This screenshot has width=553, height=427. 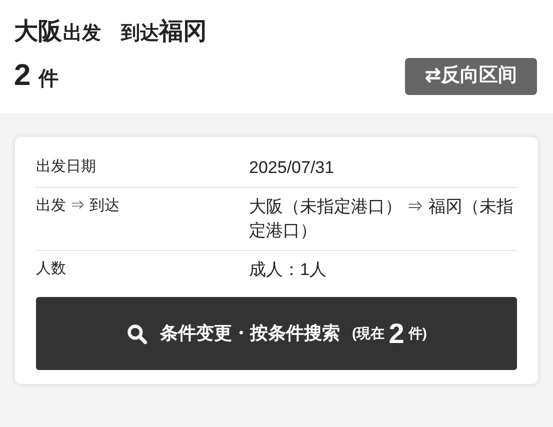 I want to click on result-count: 2, so click(x=22, y=76).